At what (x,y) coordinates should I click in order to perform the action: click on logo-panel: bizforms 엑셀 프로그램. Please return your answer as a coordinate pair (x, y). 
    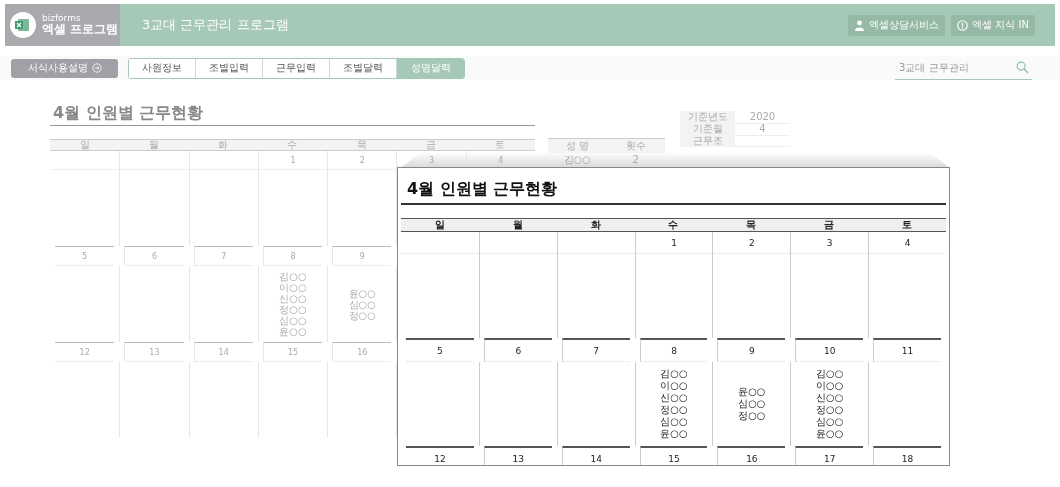
    Looking at the image, I should click on (62, 25).